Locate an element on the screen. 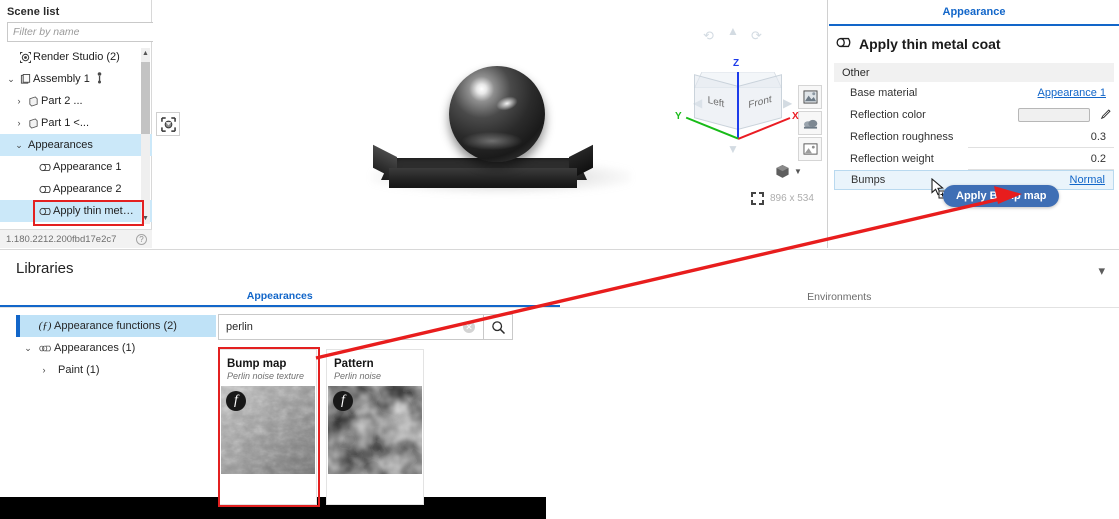 This screenshot has width=1119, height=519. appearance-title: Apply thin metal coat is located at coordinates (930, 44).